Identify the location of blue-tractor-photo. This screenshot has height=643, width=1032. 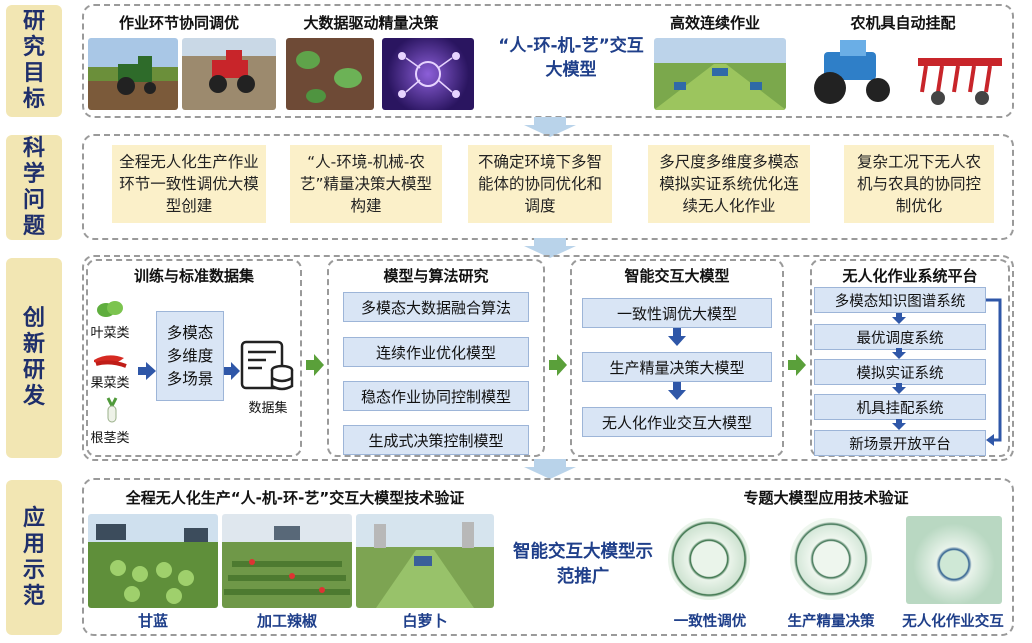
(851, 73).